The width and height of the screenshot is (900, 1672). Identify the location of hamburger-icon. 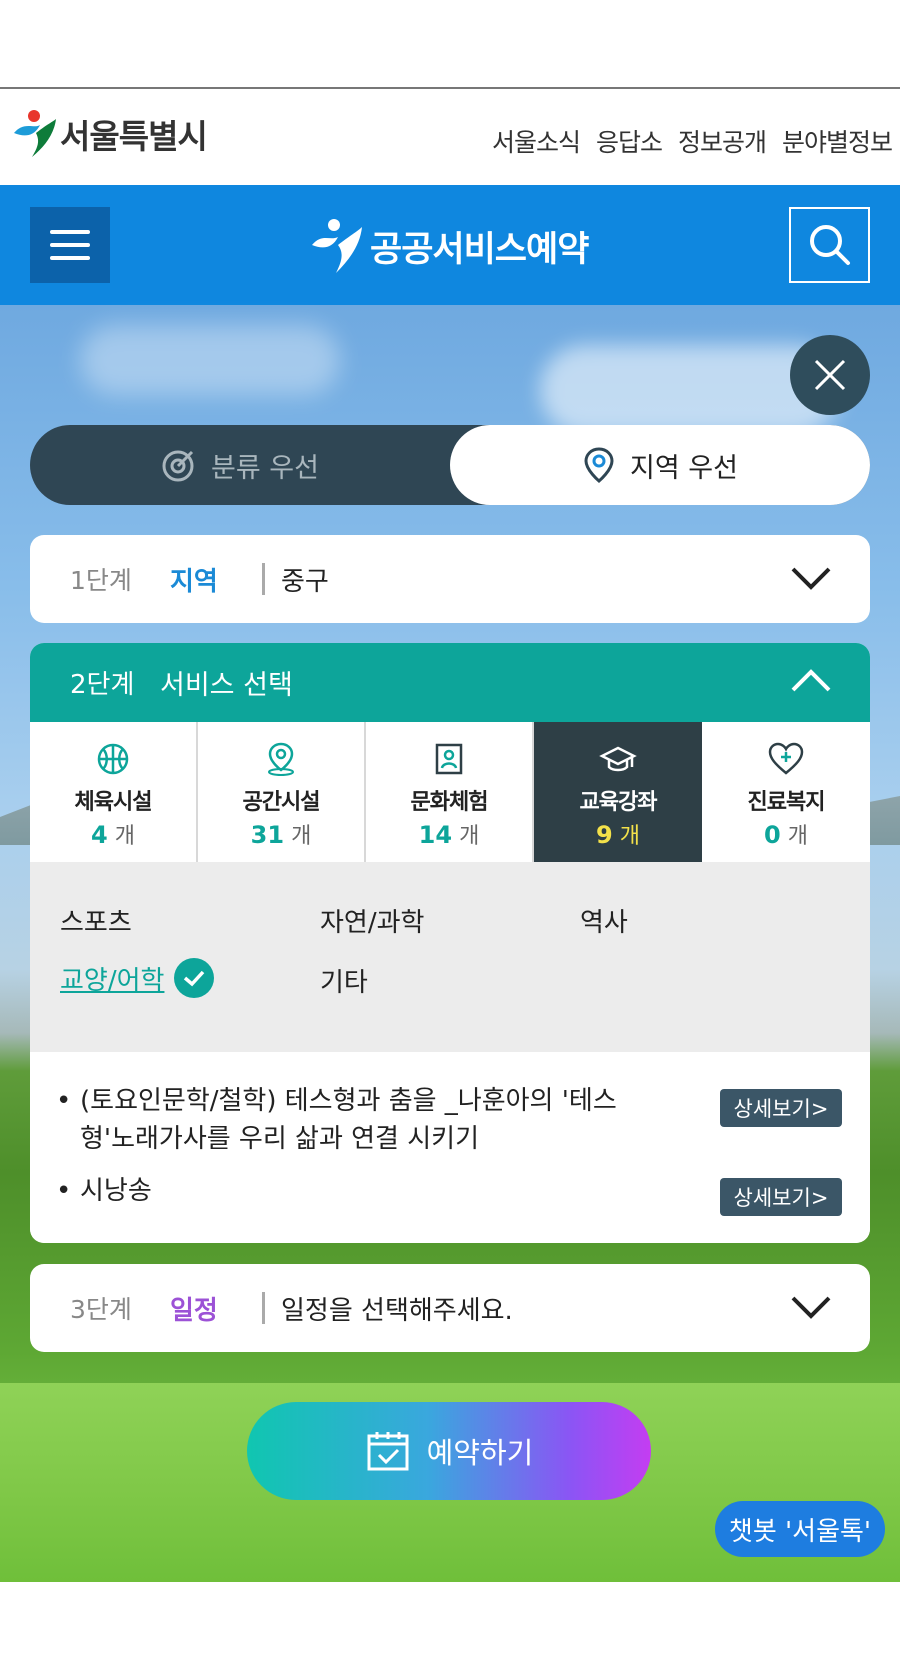
(70, 232).